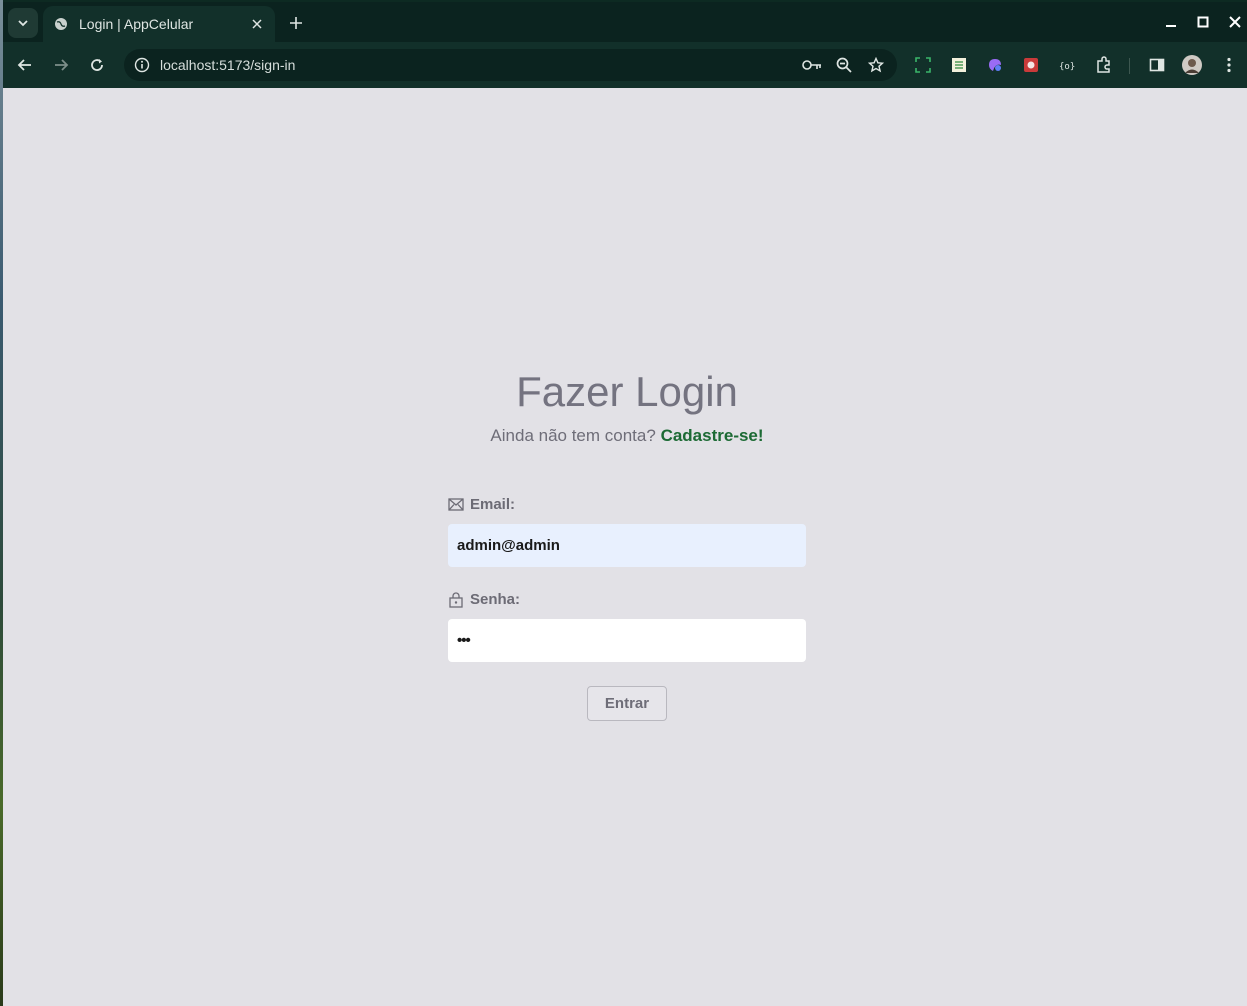 This screenshot has height=1006, width=1247. I want to click on close-tab-icon, so click(257, 24).